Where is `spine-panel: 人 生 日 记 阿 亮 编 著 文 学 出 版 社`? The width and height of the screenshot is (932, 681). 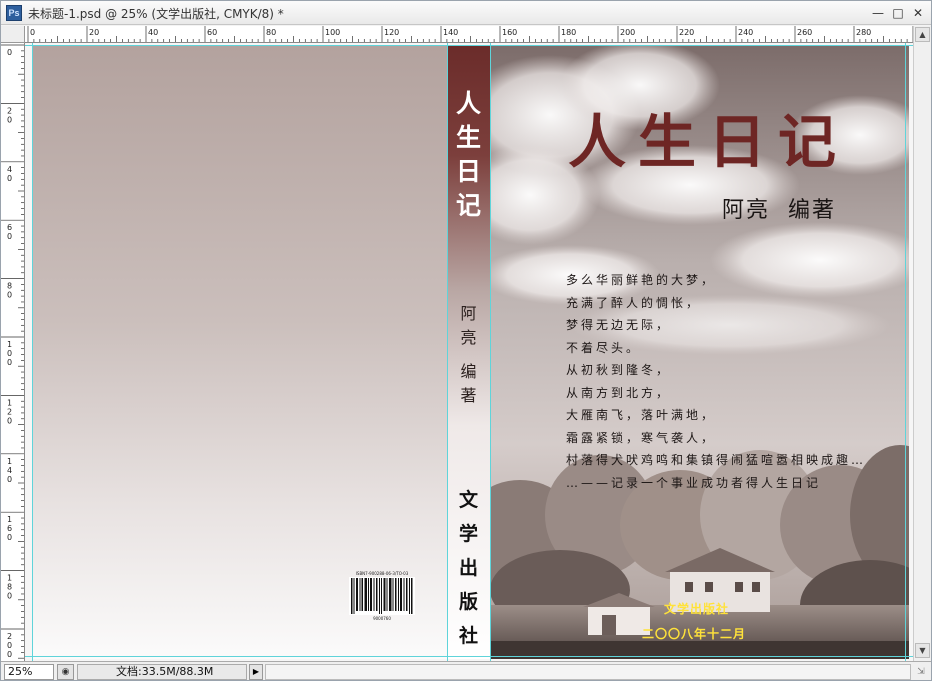 spine-panel: 人 生 日 记 阿 亮 编 著 文 学 出 版 社 is located at coordinates (468, 352).